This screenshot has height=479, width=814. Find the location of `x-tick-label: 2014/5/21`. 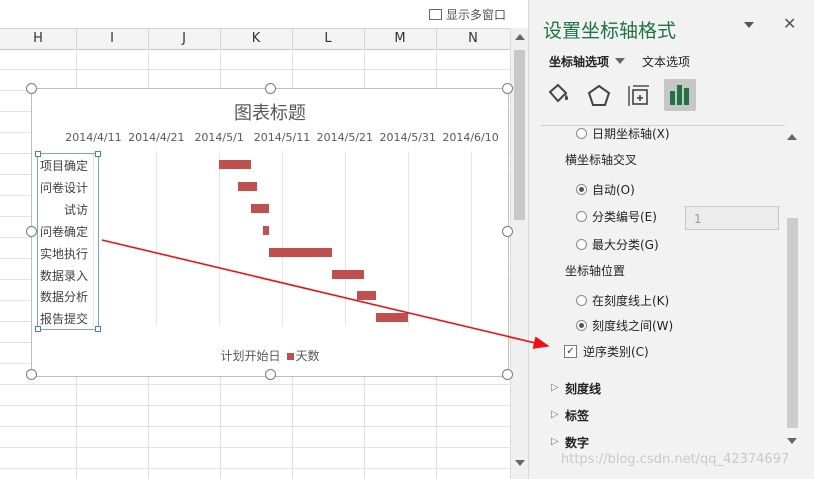

x-tick-label: 2014/5/21 is located at coordinates (345, 137).